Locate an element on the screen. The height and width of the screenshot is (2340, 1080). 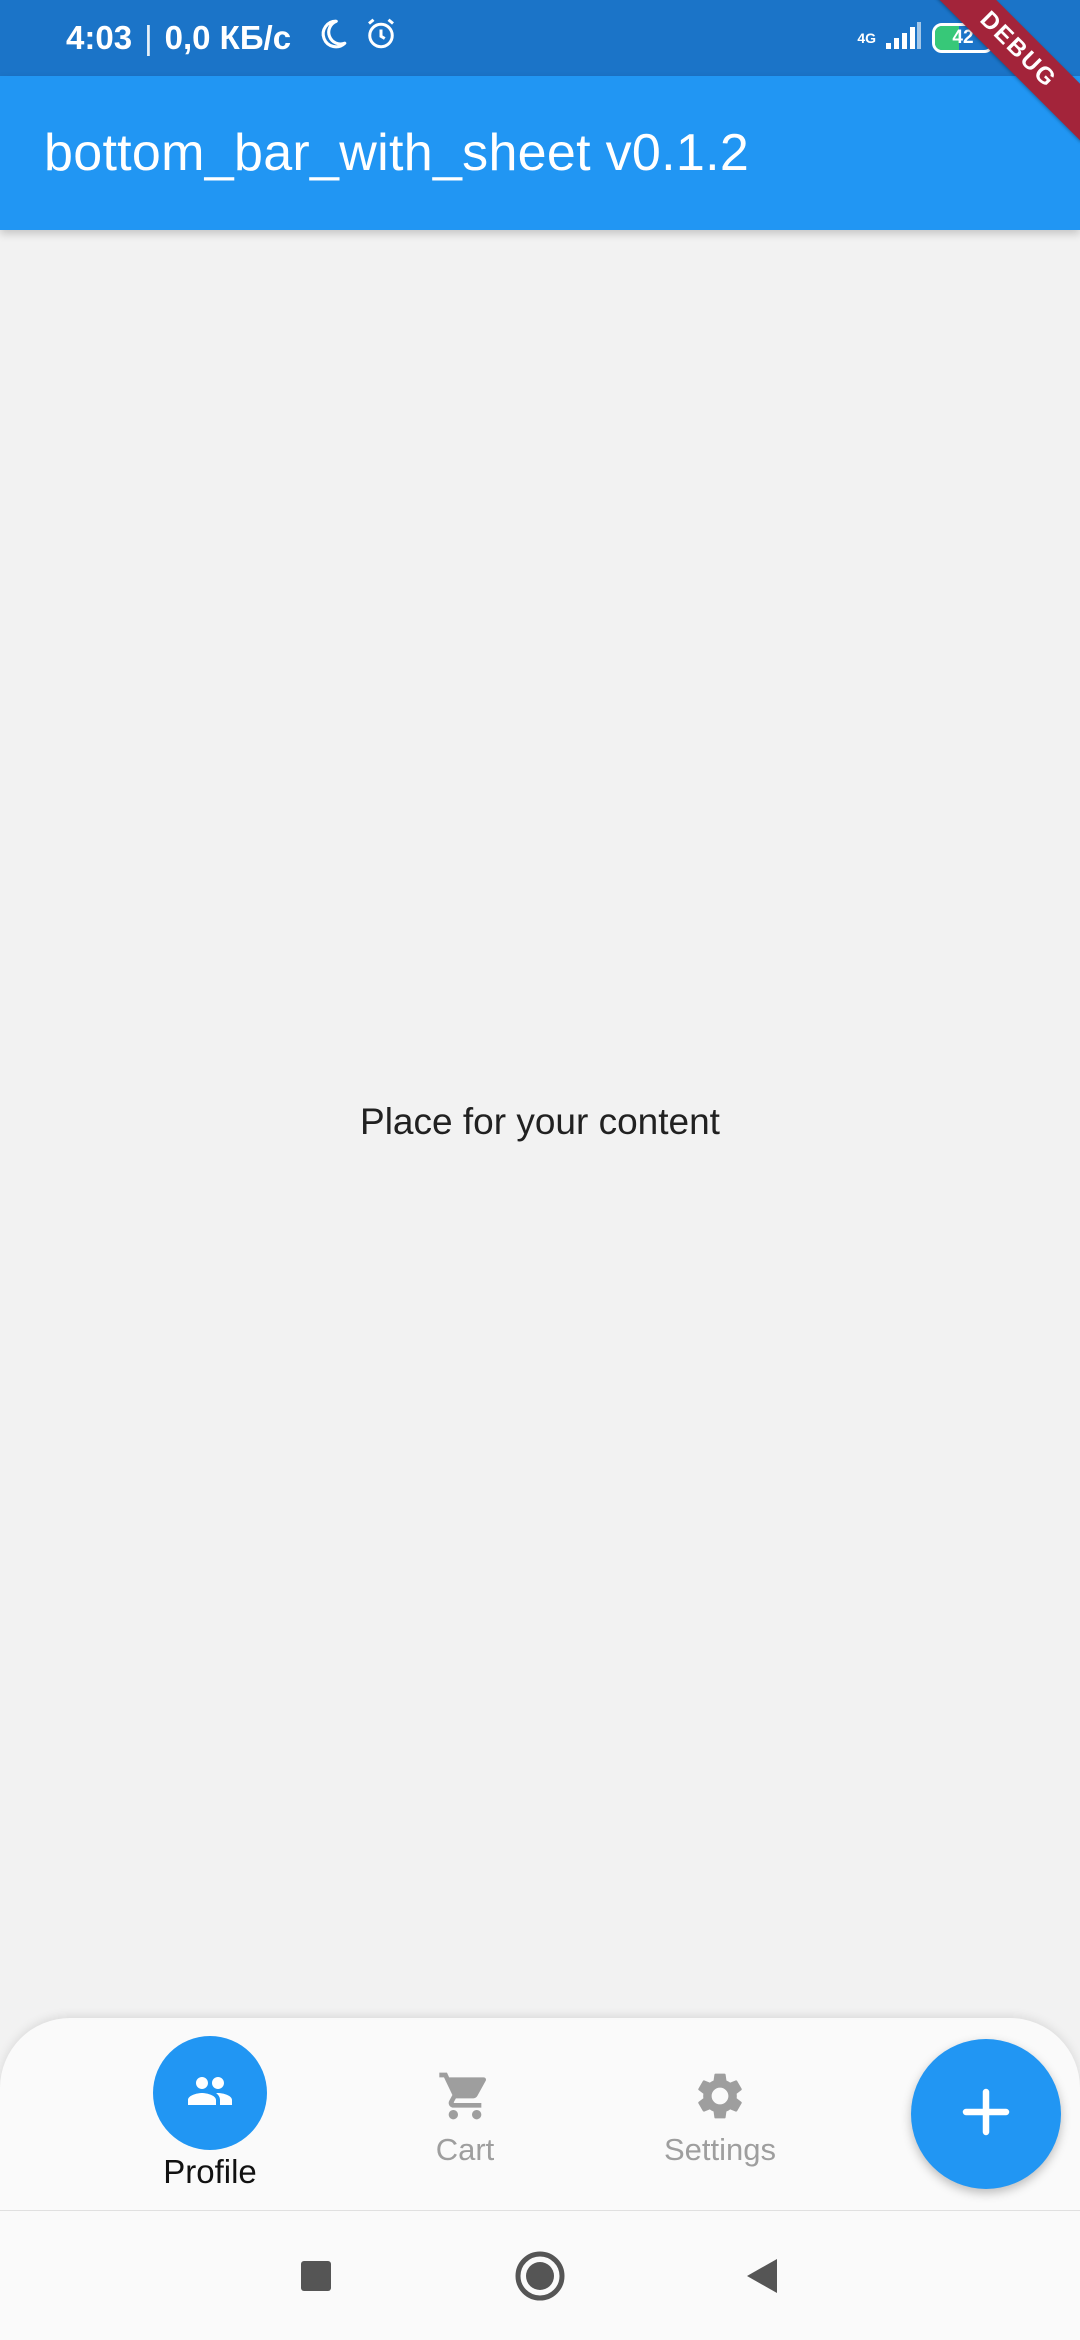
back-icon is located at coordinates (762, 2278).